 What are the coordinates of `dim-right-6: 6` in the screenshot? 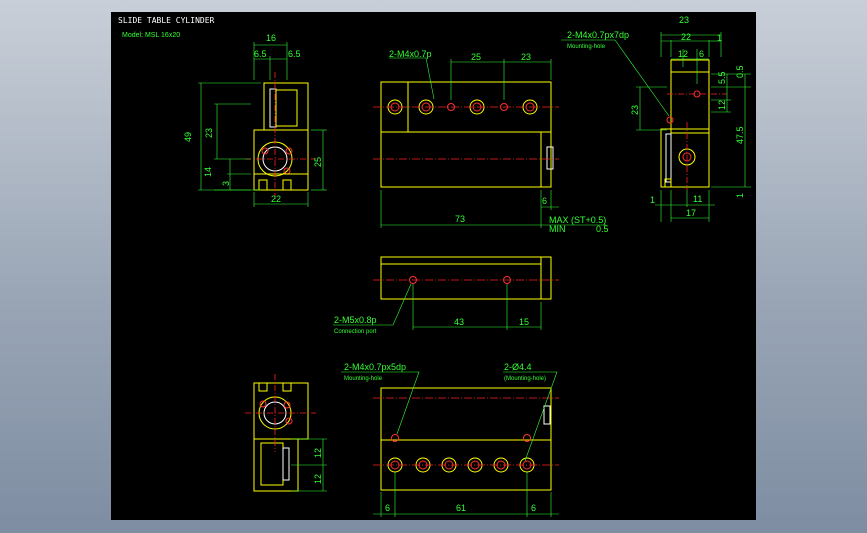 It's located at (701, 54).